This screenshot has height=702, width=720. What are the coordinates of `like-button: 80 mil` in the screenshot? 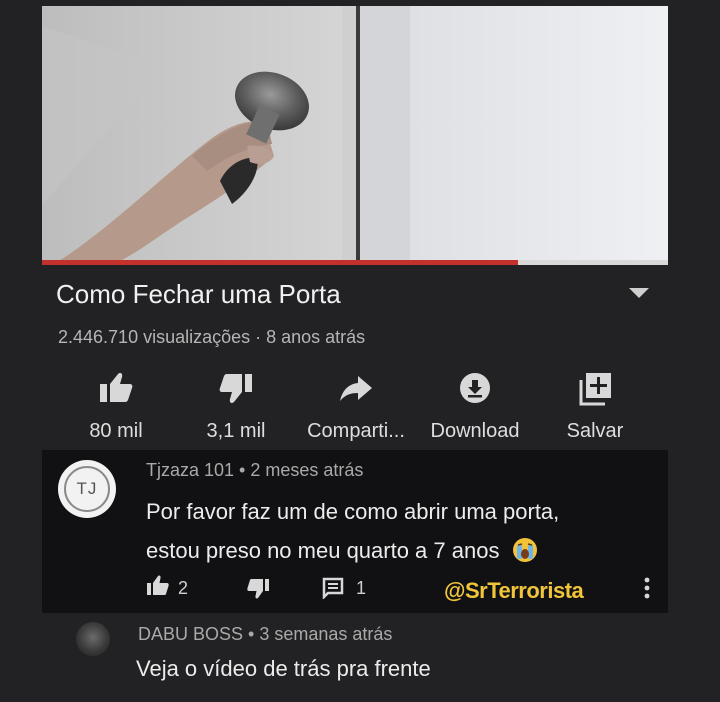 It's located at (116, 405).